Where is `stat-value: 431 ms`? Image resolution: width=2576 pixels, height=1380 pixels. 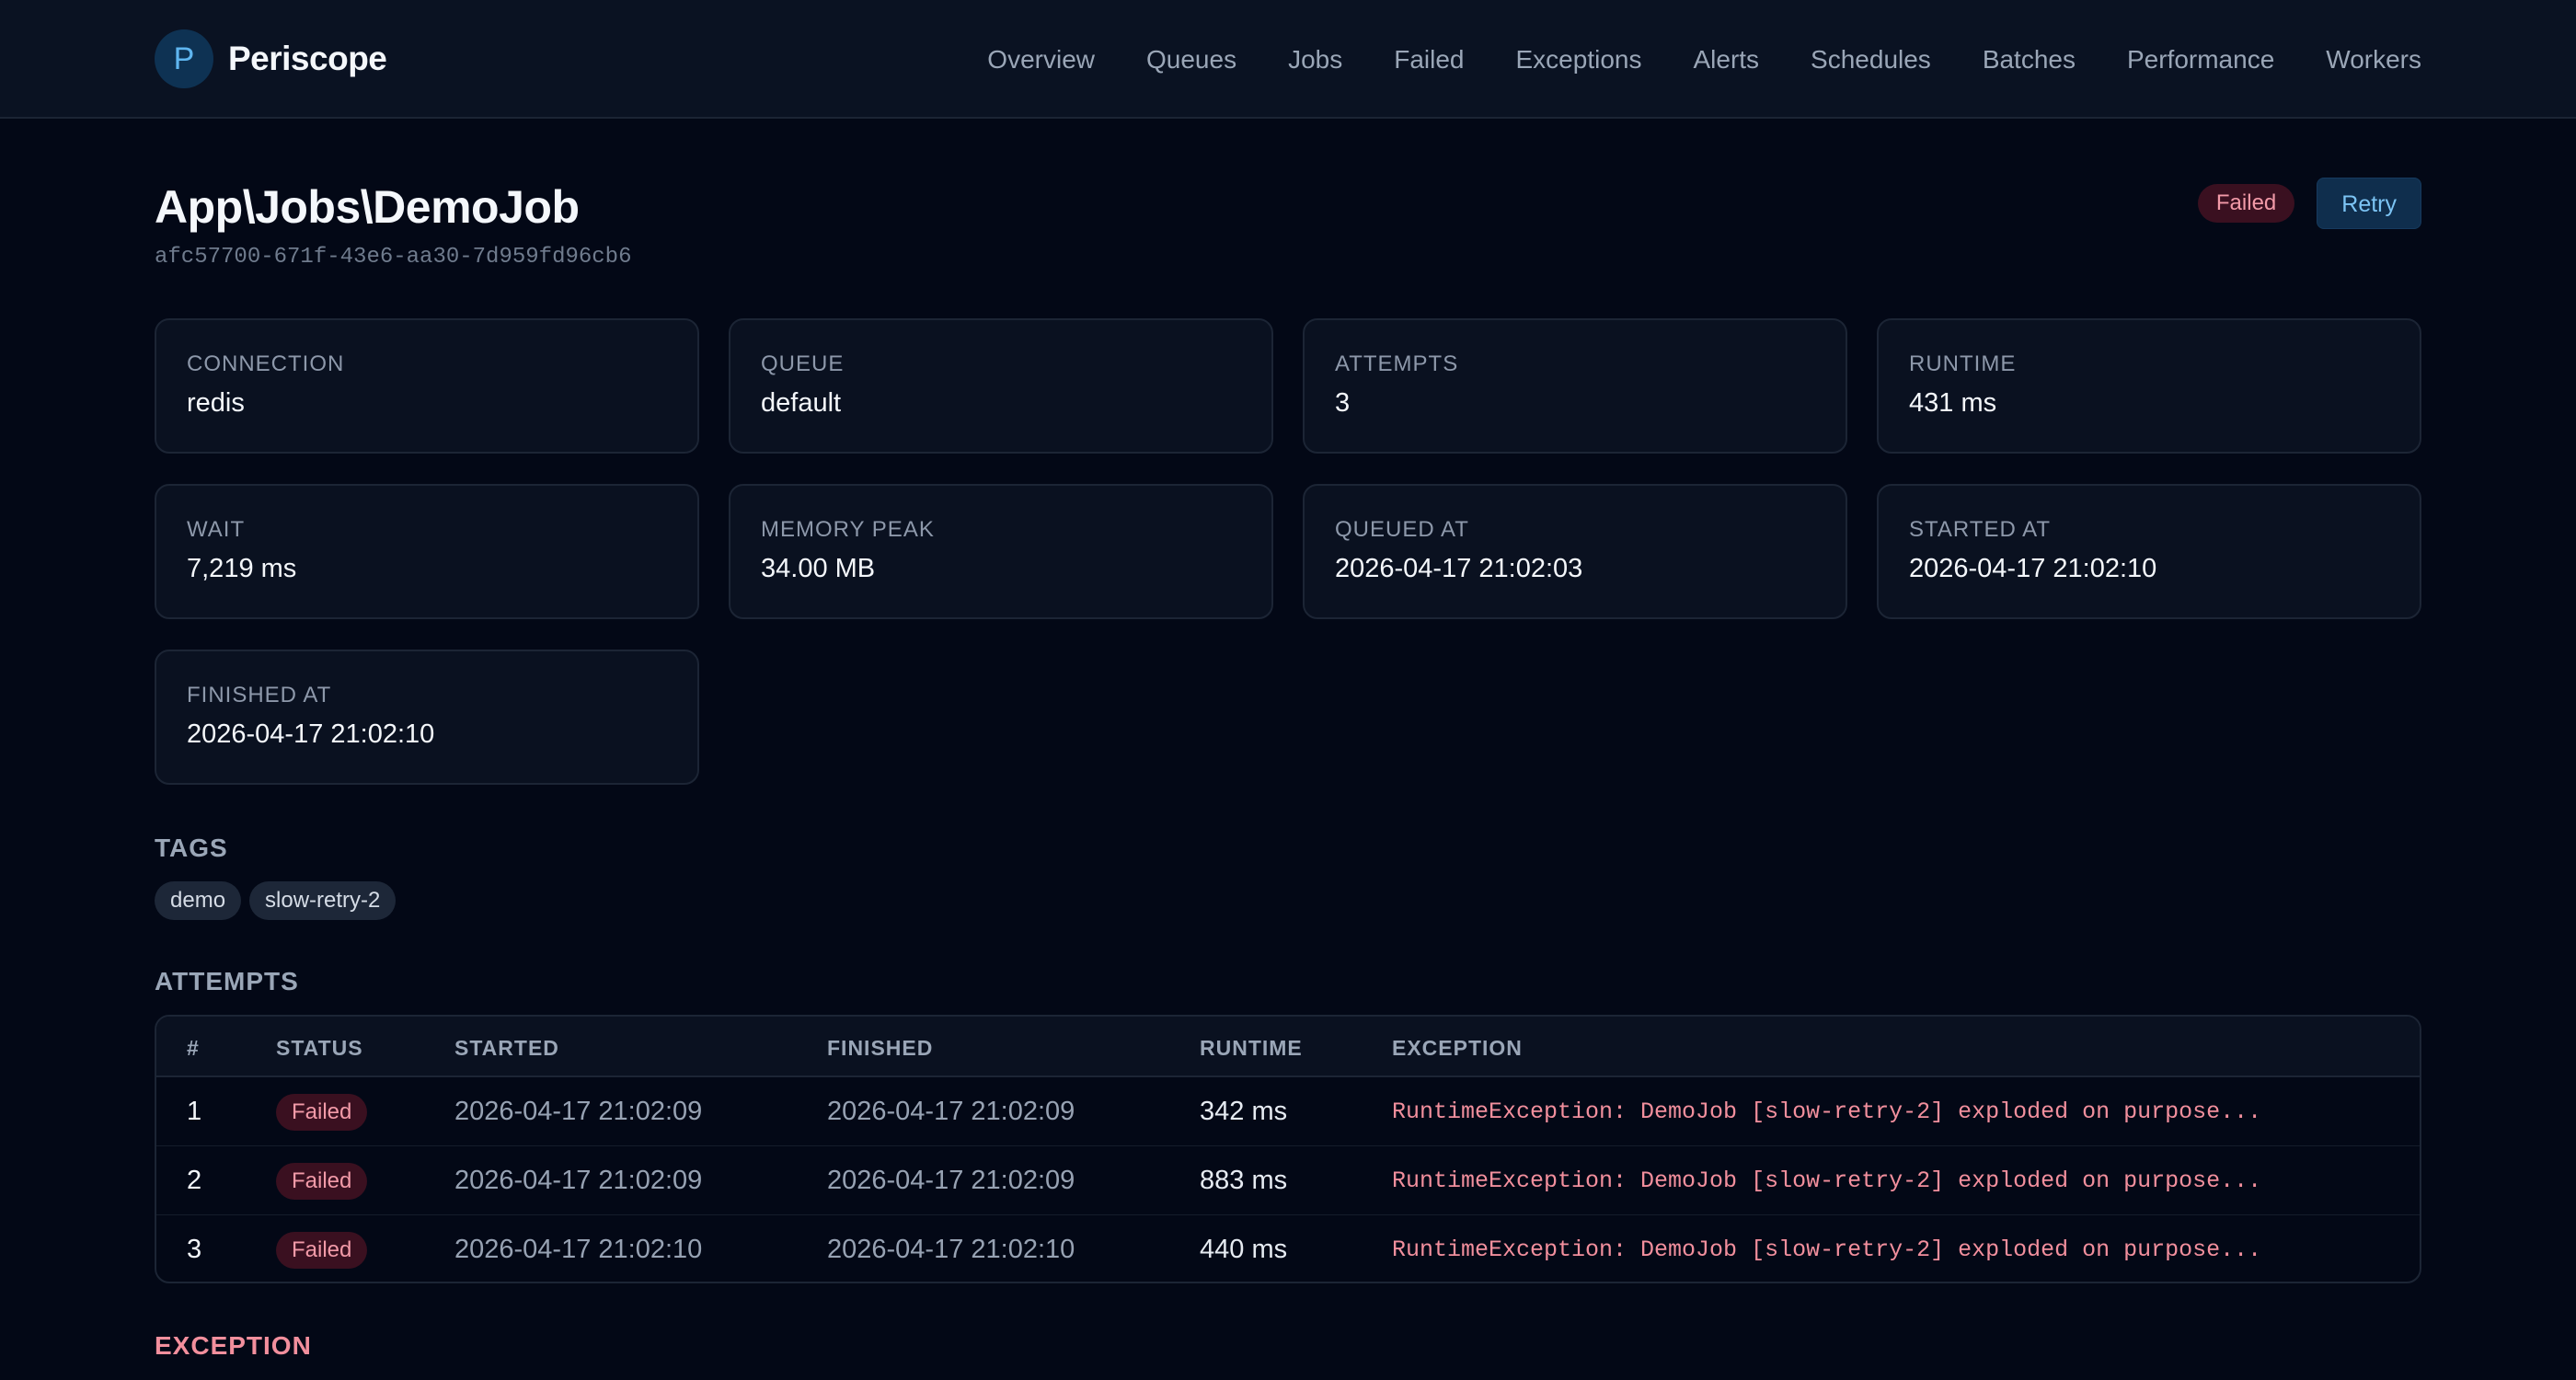 stat-value: 431 ms is located at coordinates (1953, 403).